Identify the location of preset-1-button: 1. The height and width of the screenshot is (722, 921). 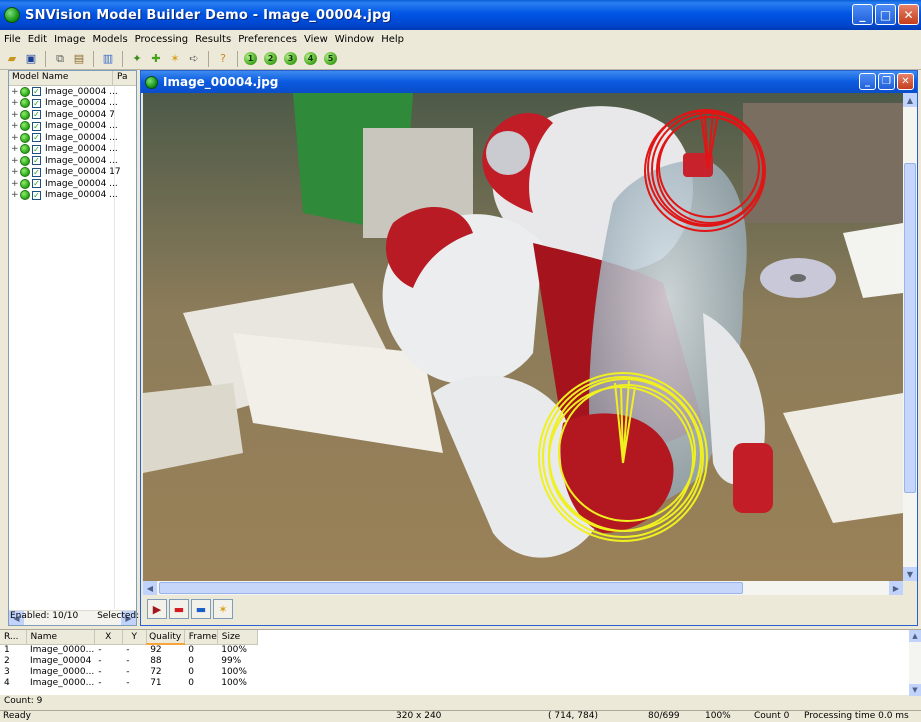
(250, 58).